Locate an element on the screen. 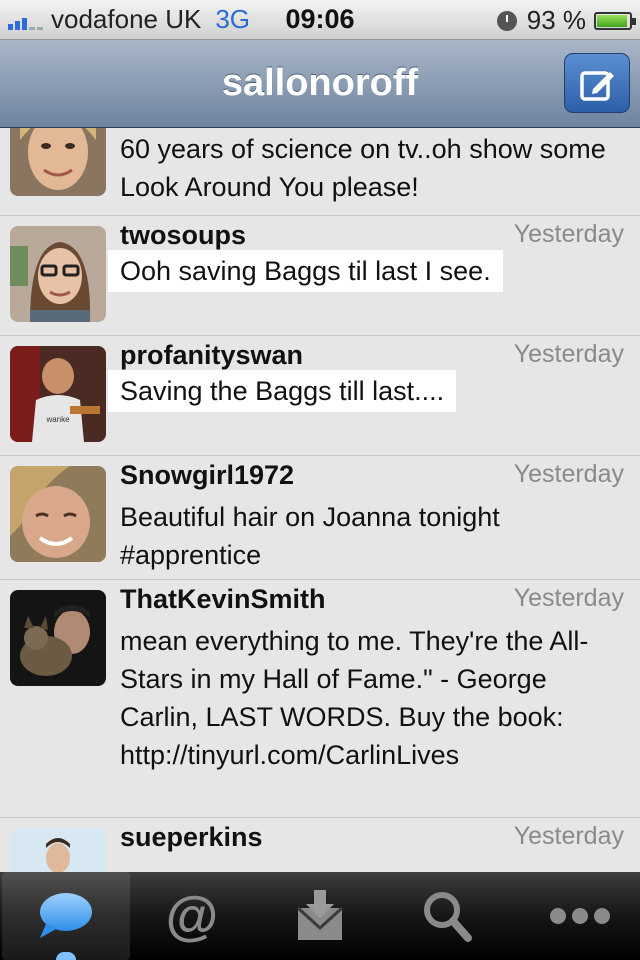 This screenshot has width=640, height=960. navigation-bar: sallonoroff is located at coordinates (320, 84).